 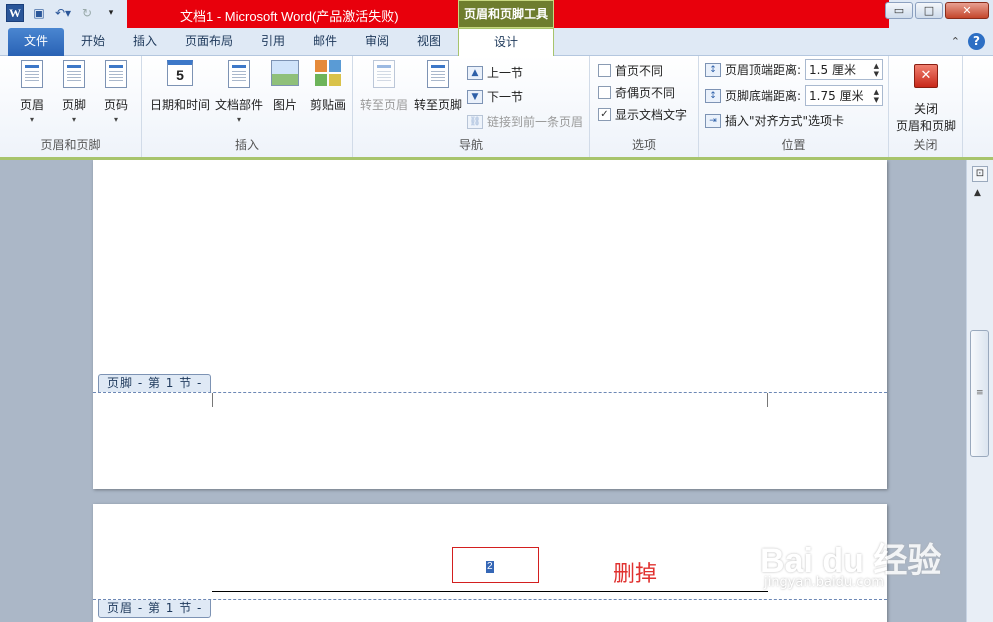 What do you see at coordinates (328, 76) in the screenshot?
I see `clip-art-icon` at bounding box center [328, 76].